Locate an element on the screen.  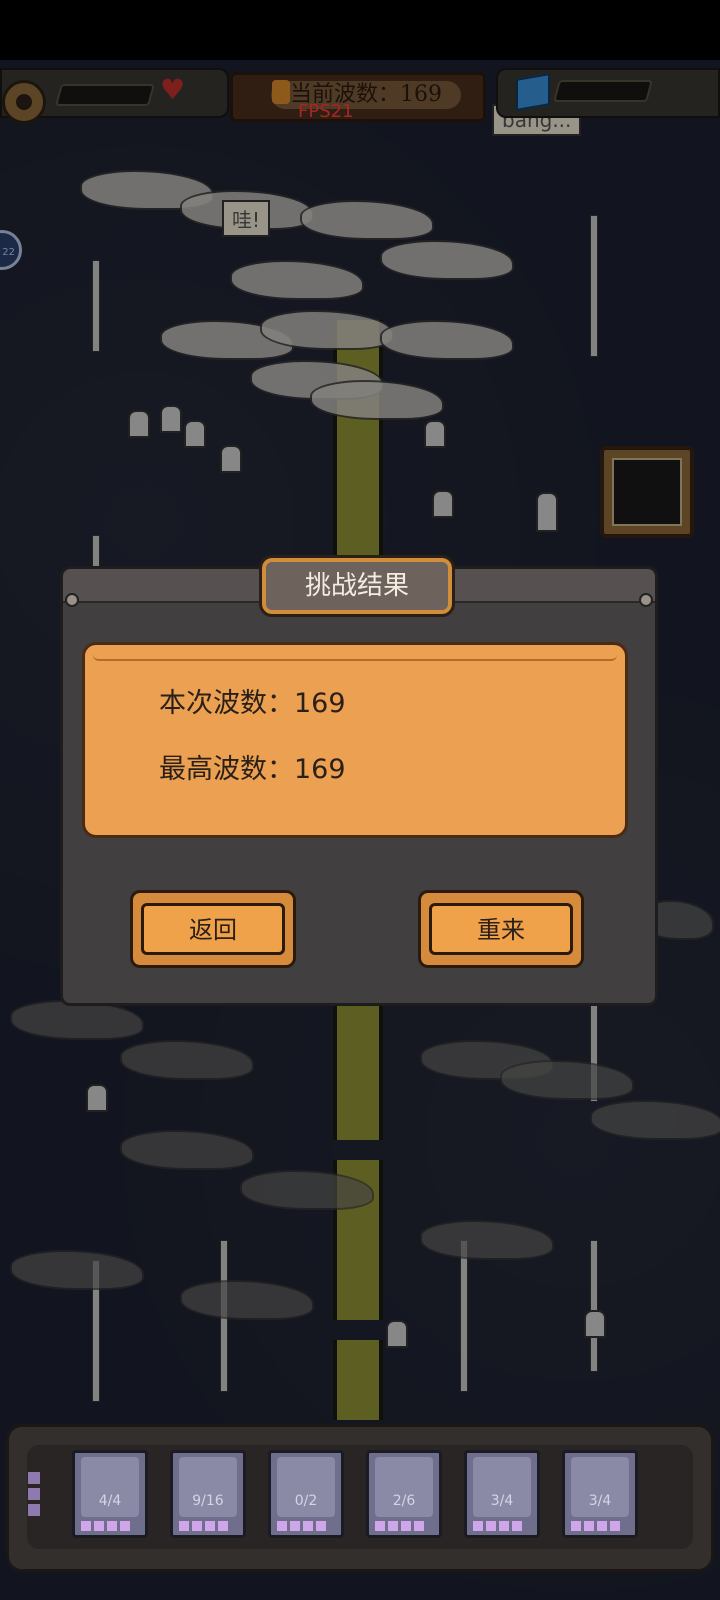
unit-card: 9/16 is located at coordinates (208, 1494).